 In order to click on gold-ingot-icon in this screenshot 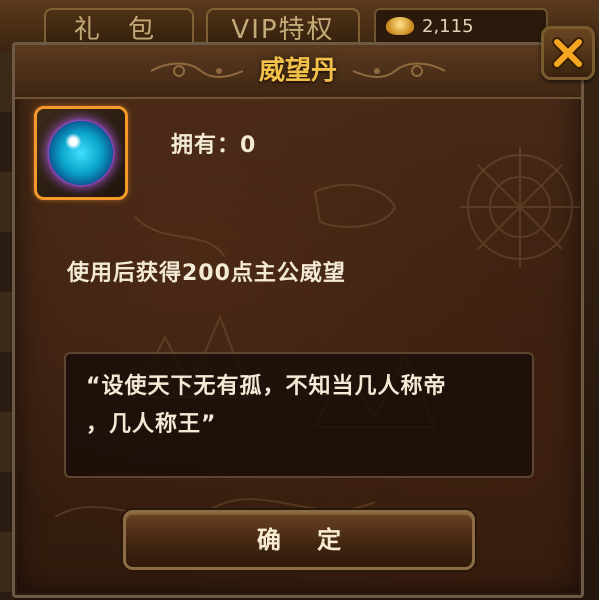, I will do `click(400, 26)`.